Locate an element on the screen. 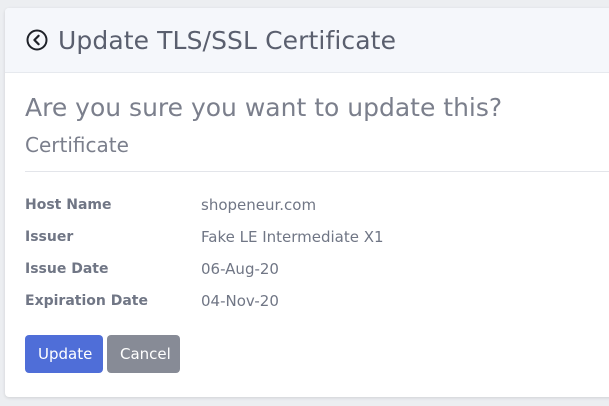 Image resolution: width=609 pixels, height=406 pixels. detail-row-issuer: Issuer Fake LE Intermediate X1 is located at coordinates (317, 237).